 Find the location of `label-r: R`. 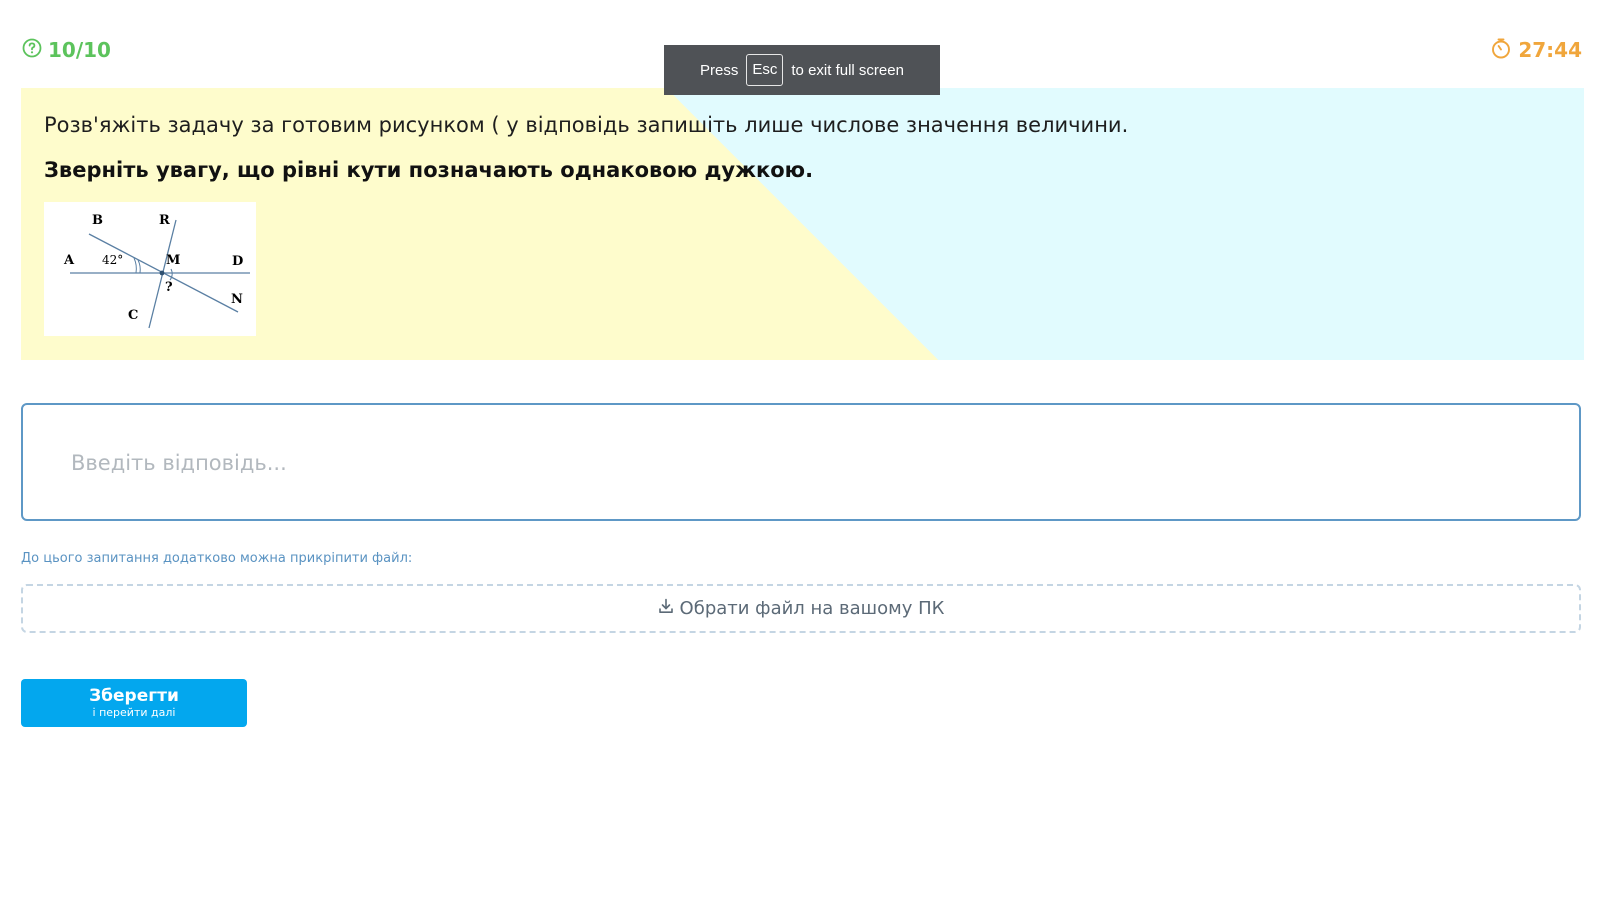

label-r: R is located at coordinates (164, 220).